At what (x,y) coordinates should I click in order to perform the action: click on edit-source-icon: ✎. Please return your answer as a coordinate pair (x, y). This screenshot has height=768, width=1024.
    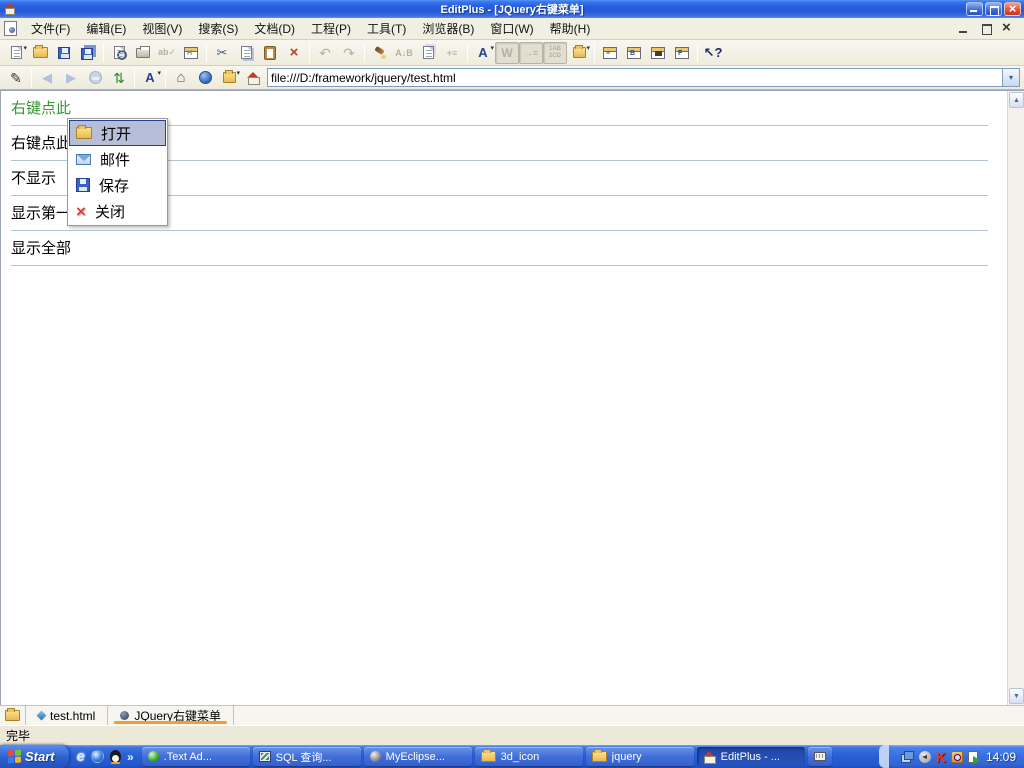
    Looking at the image, I should click on (16, 78).